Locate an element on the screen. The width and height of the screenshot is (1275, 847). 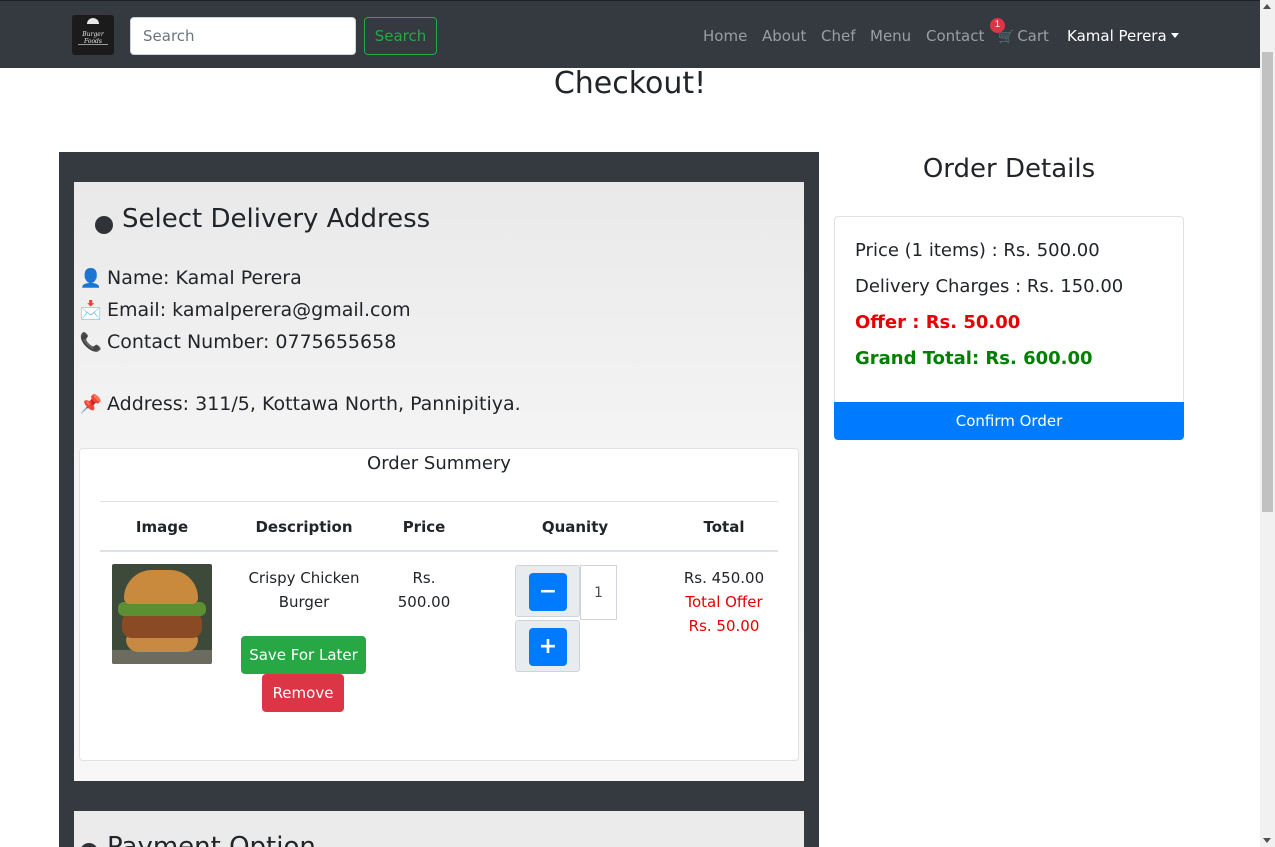
nav-link-chef: Chef is located at coordinates (838, 36).